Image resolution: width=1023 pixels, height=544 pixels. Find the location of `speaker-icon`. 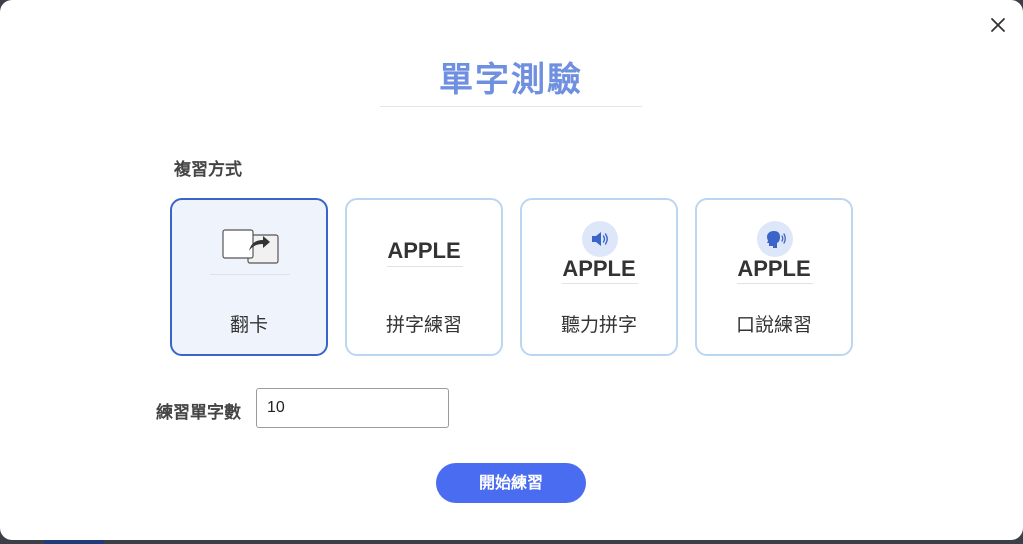

speaker-icon is located at coordinates (600, 239).